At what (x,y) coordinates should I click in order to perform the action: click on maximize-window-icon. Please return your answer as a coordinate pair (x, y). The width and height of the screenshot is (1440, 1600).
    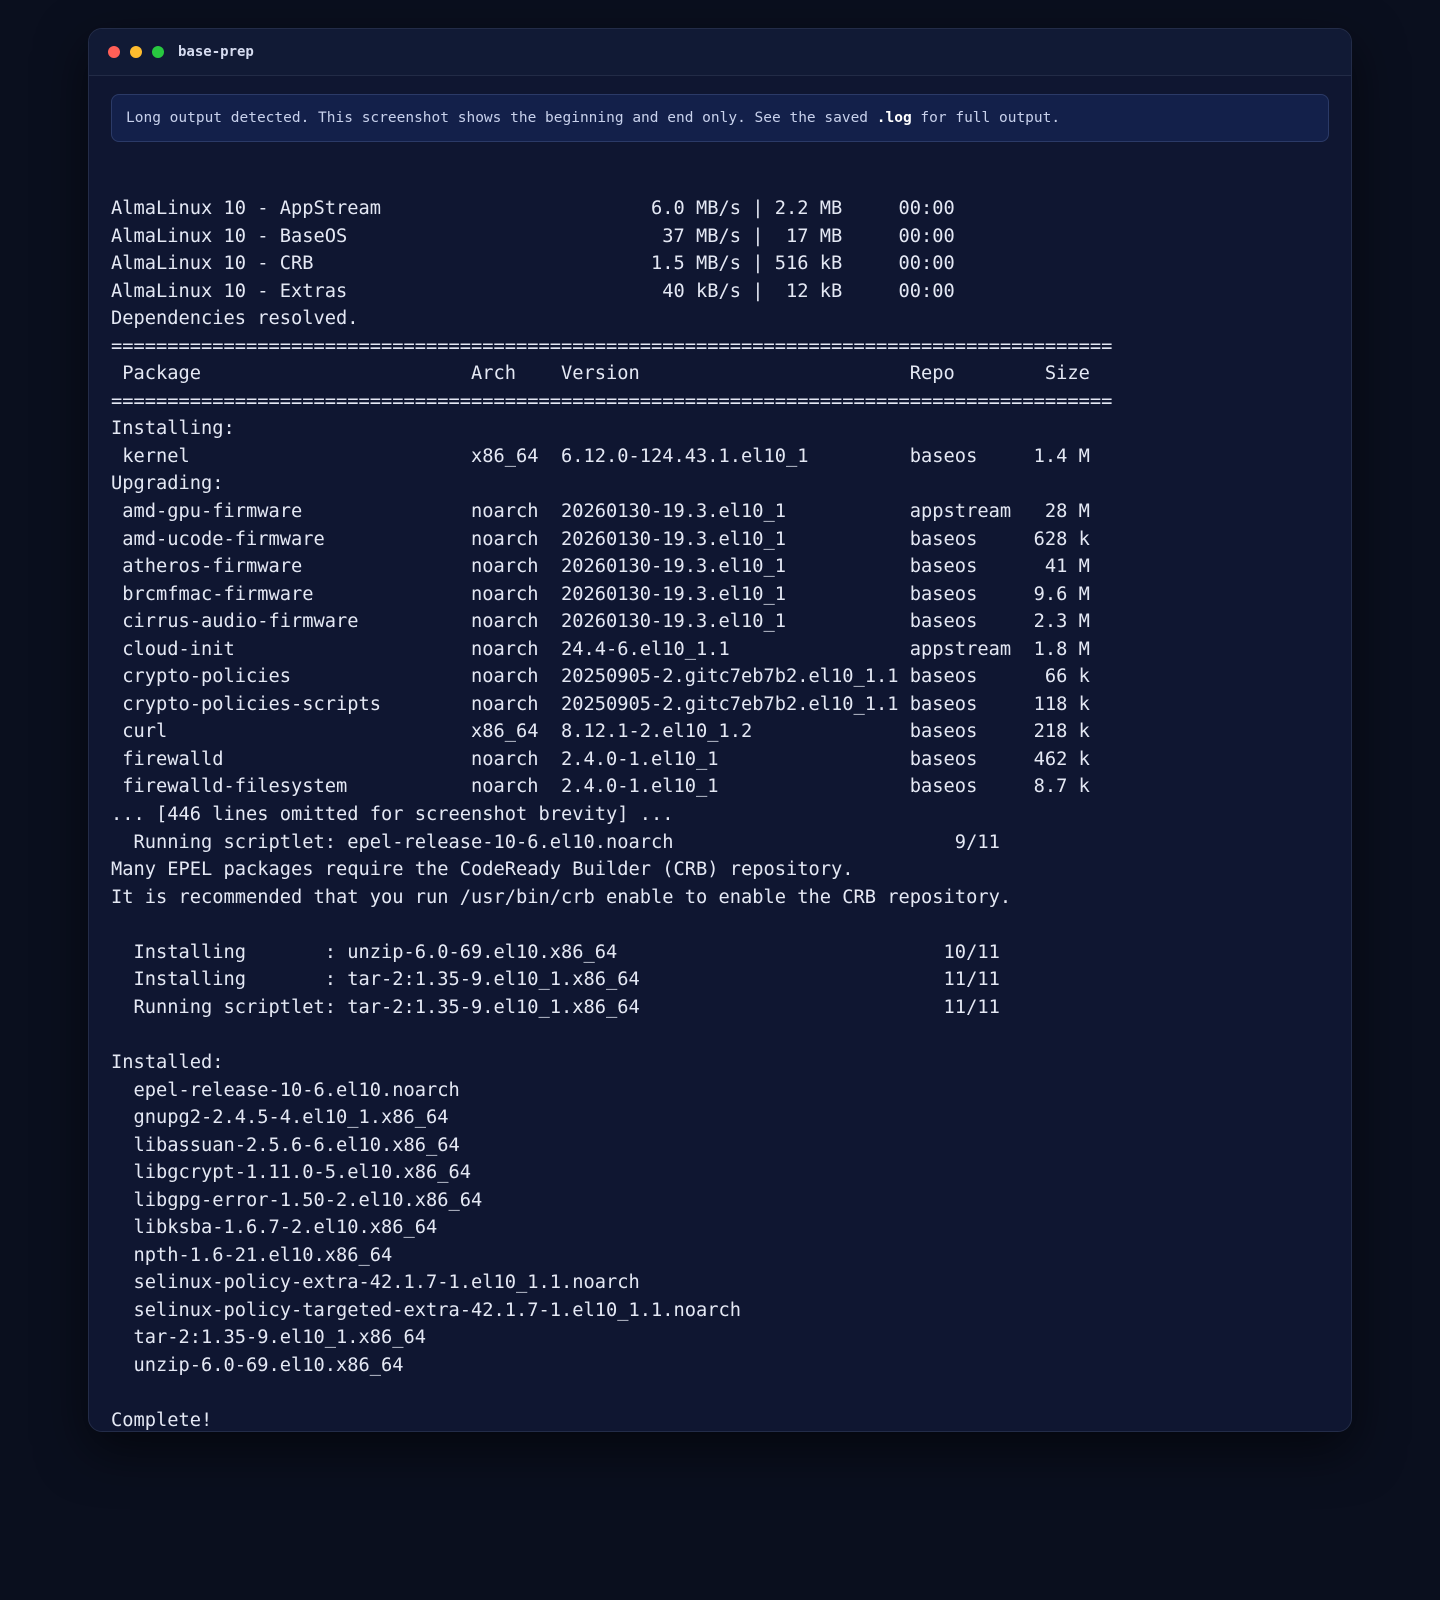
    Looking at the image, I should click on (158, 52).